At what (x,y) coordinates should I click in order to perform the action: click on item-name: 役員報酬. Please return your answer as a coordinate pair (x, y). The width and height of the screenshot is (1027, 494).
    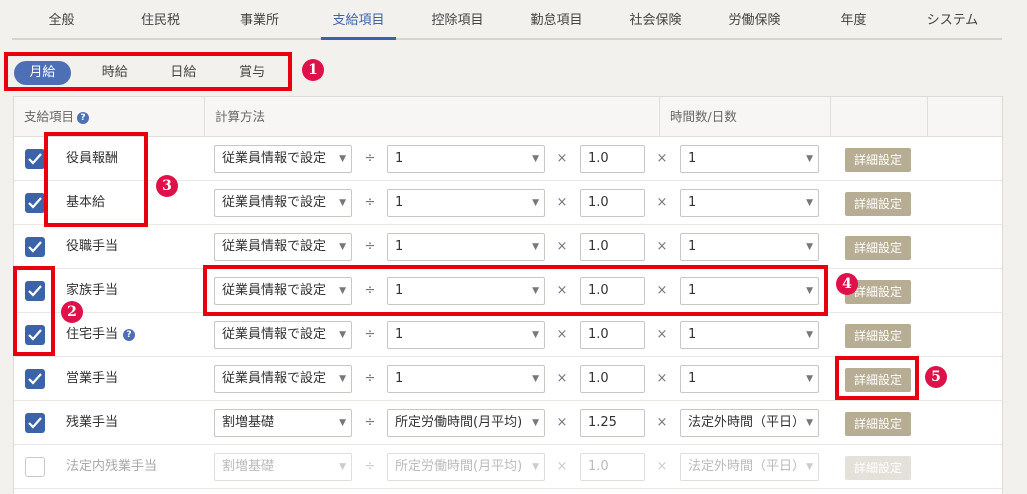
    Looking at the image, I should click on (92, 158).